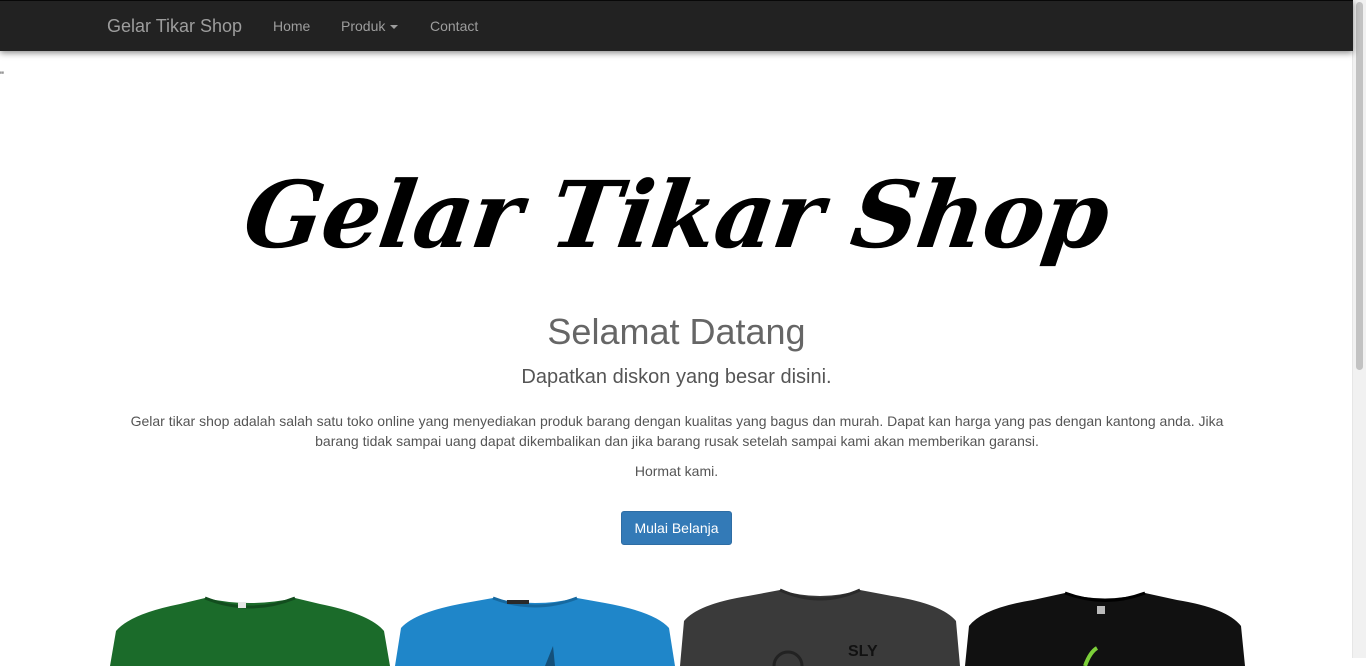 The width and height of the screenshot is (1366, 666). What do you see at coordinates (394, 27) in the screenshot?
I see `chevron-down-icon` at bounding box center [394, 27].